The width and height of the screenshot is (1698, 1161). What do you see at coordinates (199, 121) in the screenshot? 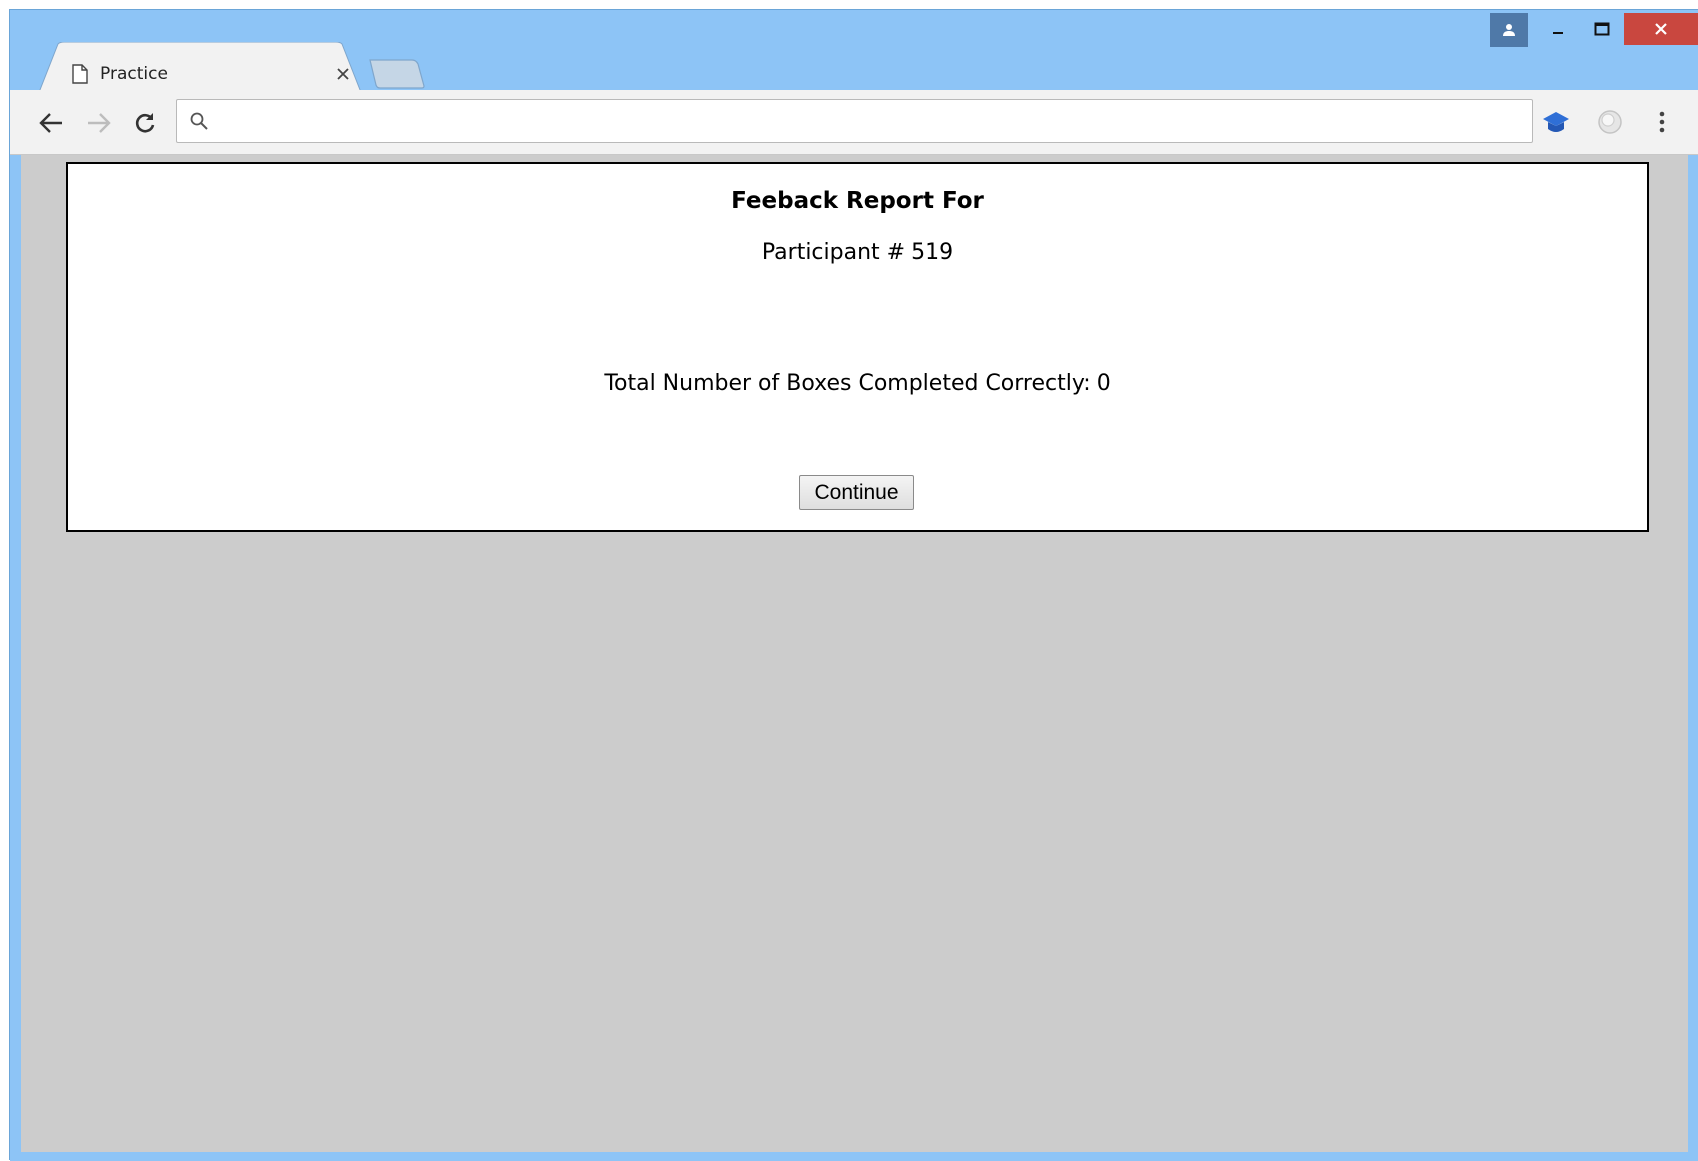
I see `search-icon` at bounding box center [199, 121].